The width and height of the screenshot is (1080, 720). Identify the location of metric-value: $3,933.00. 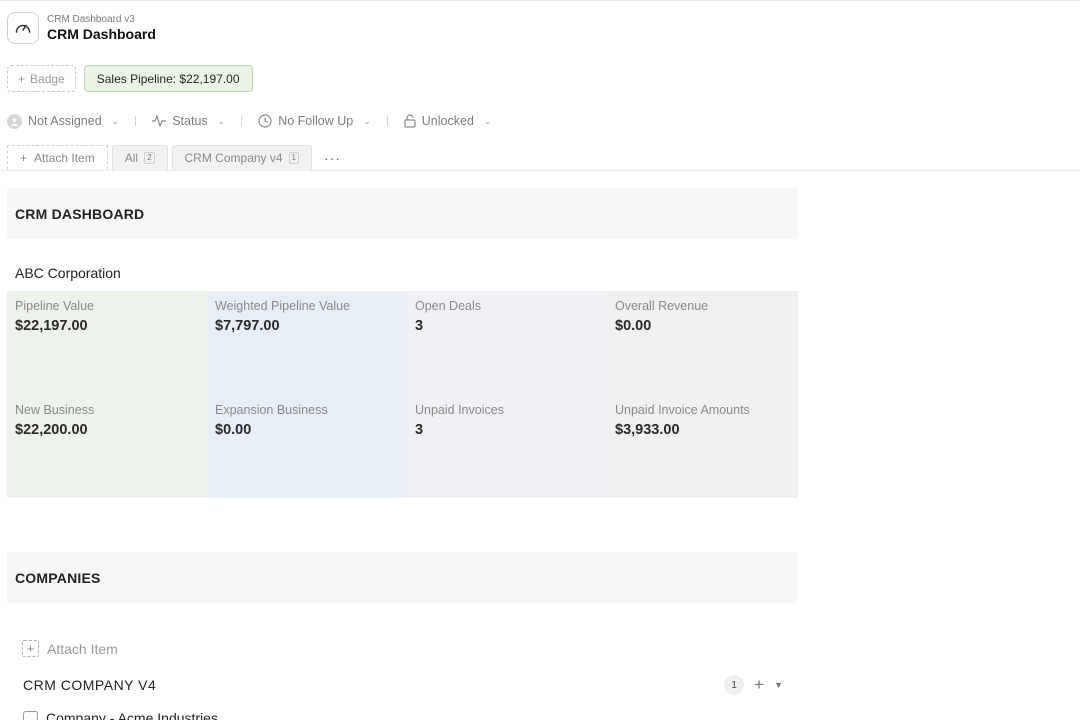
(647, 430).